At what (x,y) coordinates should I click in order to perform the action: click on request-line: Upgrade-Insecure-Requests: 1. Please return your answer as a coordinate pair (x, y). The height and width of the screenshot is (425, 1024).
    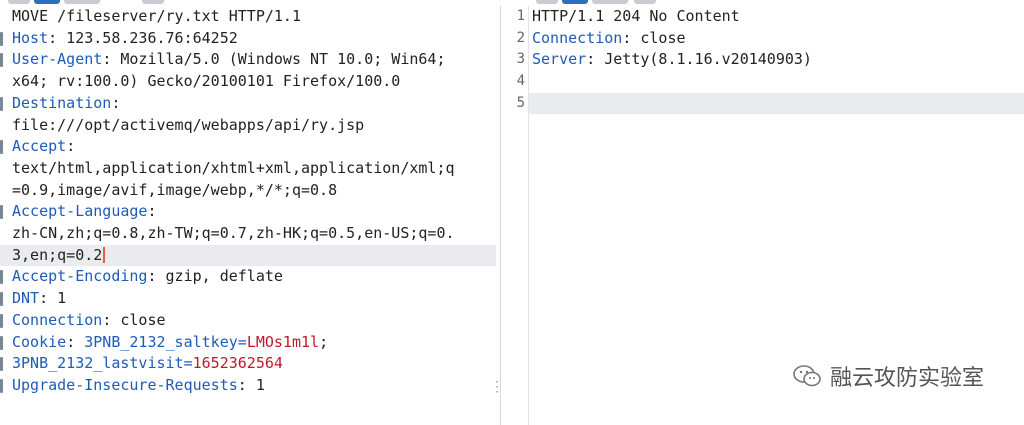
    Looking at the image, I should click on (138, 386).